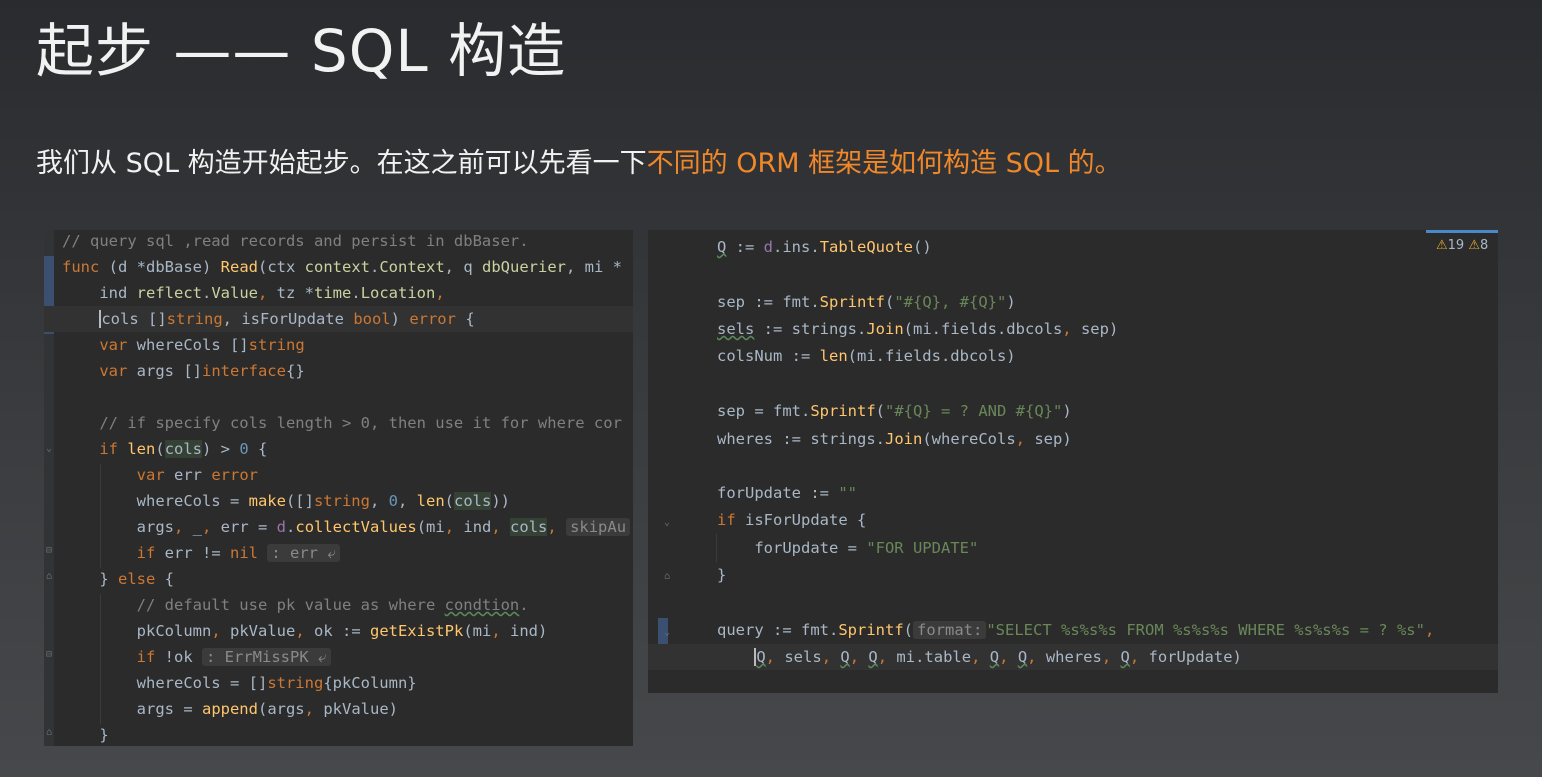 This screenshot has width=1542, height=777. What do you see at coordinates (301, 51) in the screenshot?
I see `slide-title: 起步 —— SQL 构造` at bounding box center [301, 51].